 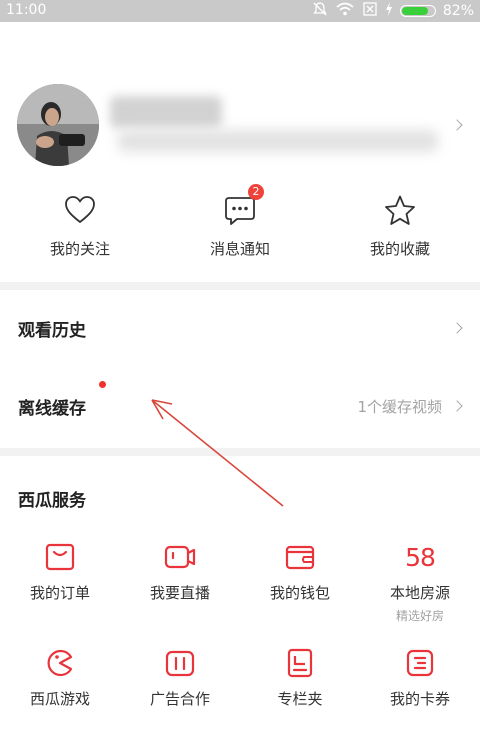 I want to click on local-housing-sublabel: 精选好房, so click(x=419, y=616).